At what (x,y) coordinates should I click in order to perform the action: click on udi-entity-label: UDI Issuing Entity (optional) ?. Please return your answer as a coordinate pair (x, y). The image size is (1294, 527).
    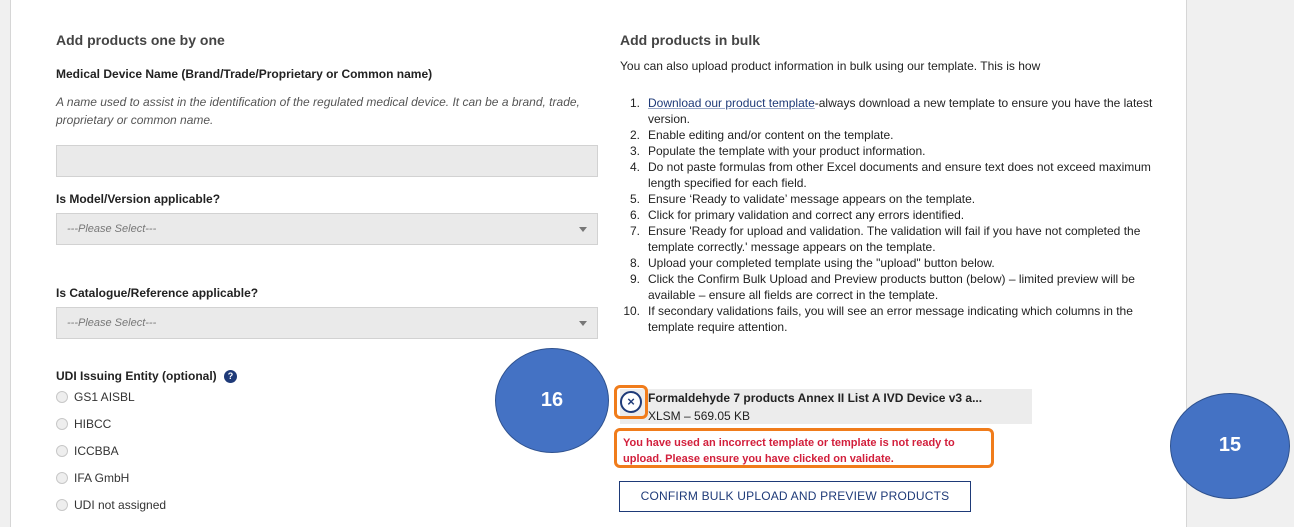
    Looking at the image, I should click on (147, 376).